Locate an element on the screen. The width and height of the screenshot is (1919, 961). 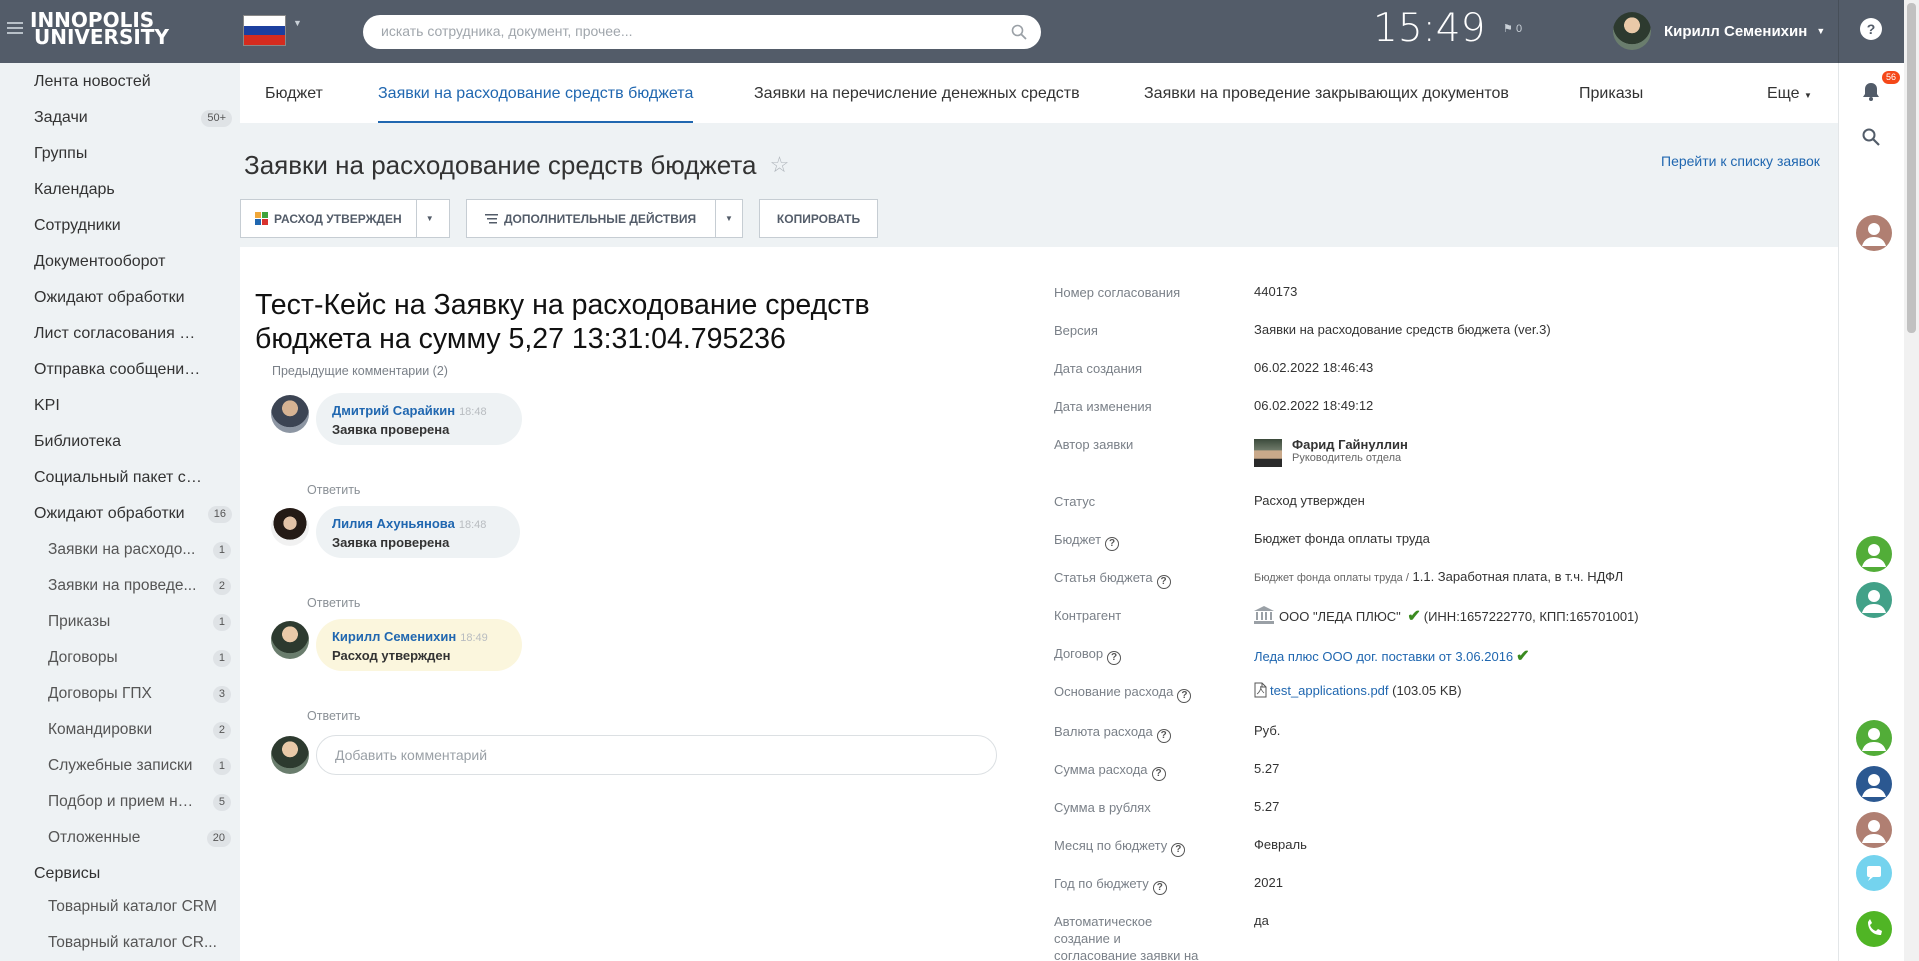
sidebar-item: Сотрудники is located at coordinates (134, 226).